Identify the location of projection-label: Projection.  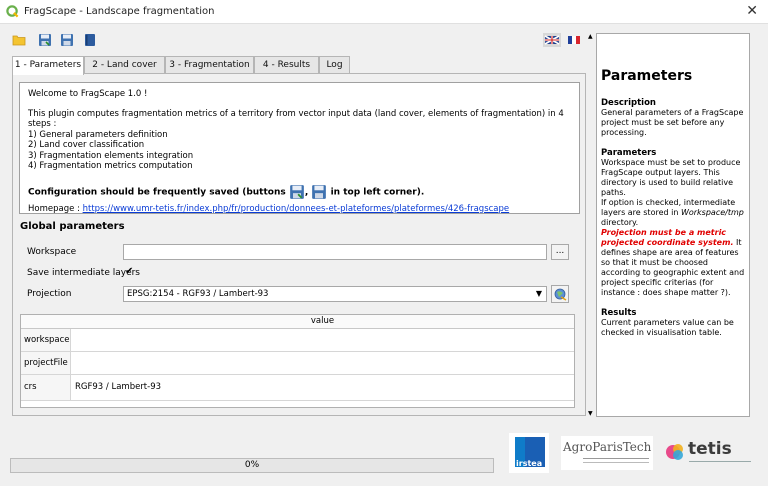
(49, 294).